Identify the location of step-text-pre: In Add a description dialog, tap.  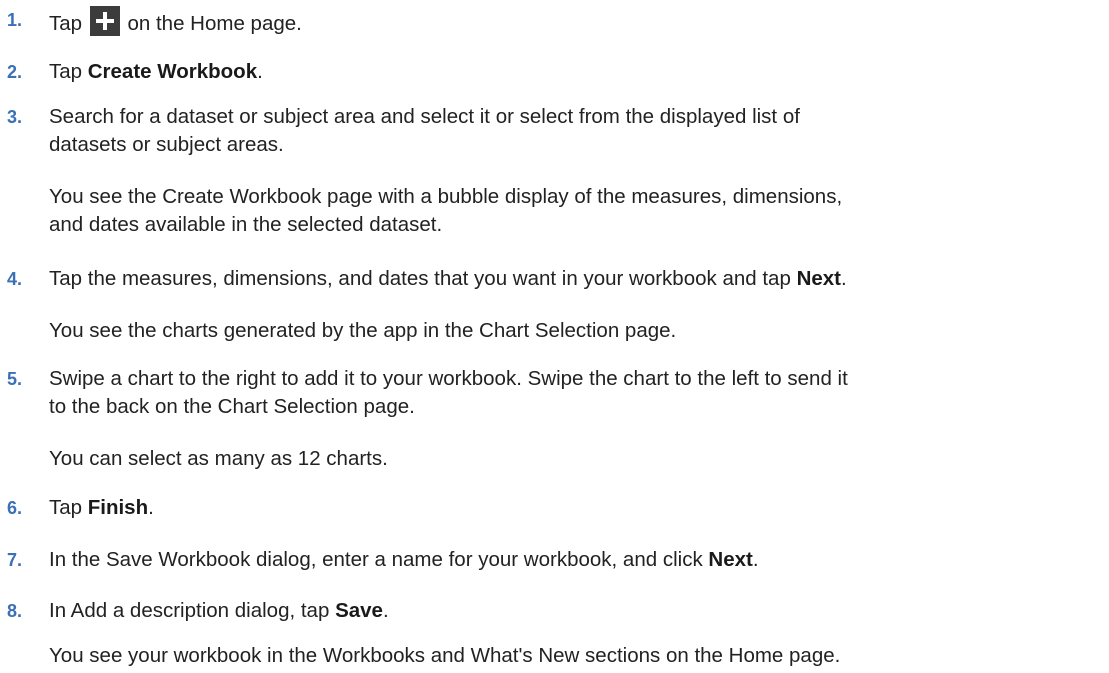
(192, 610).